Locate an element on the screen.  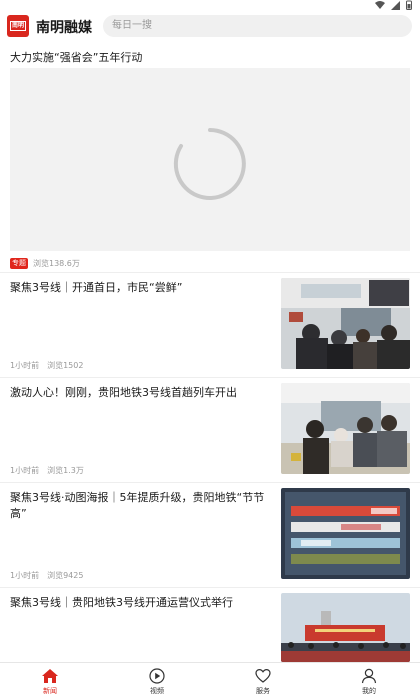
app-logo: 南明 is located at coordinates (18, 26).